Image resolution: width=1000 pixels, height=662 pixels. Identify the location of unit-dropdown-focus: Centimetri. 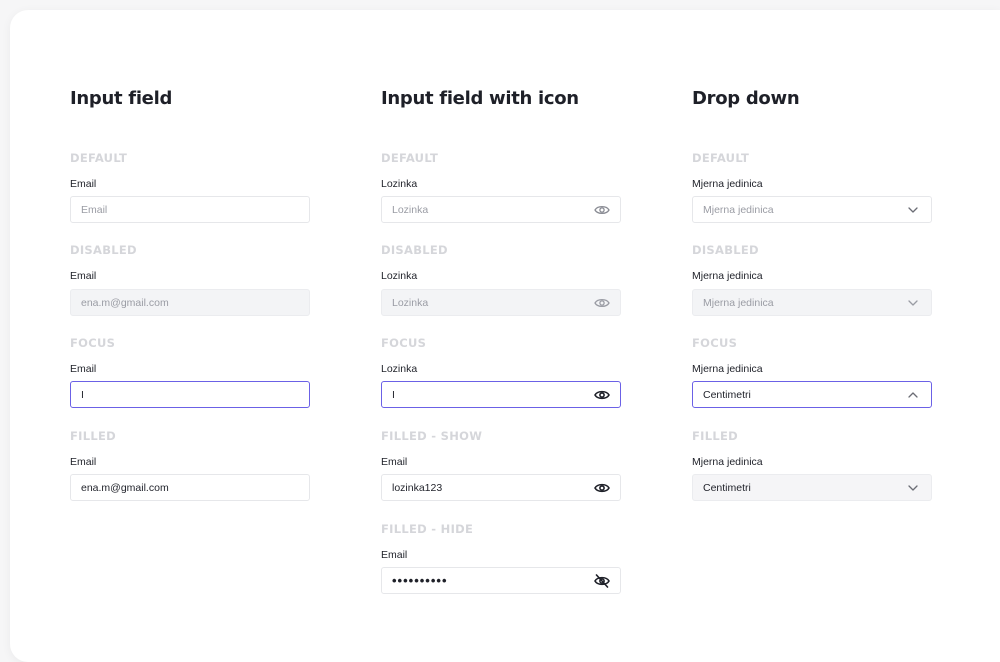
(812, 394).